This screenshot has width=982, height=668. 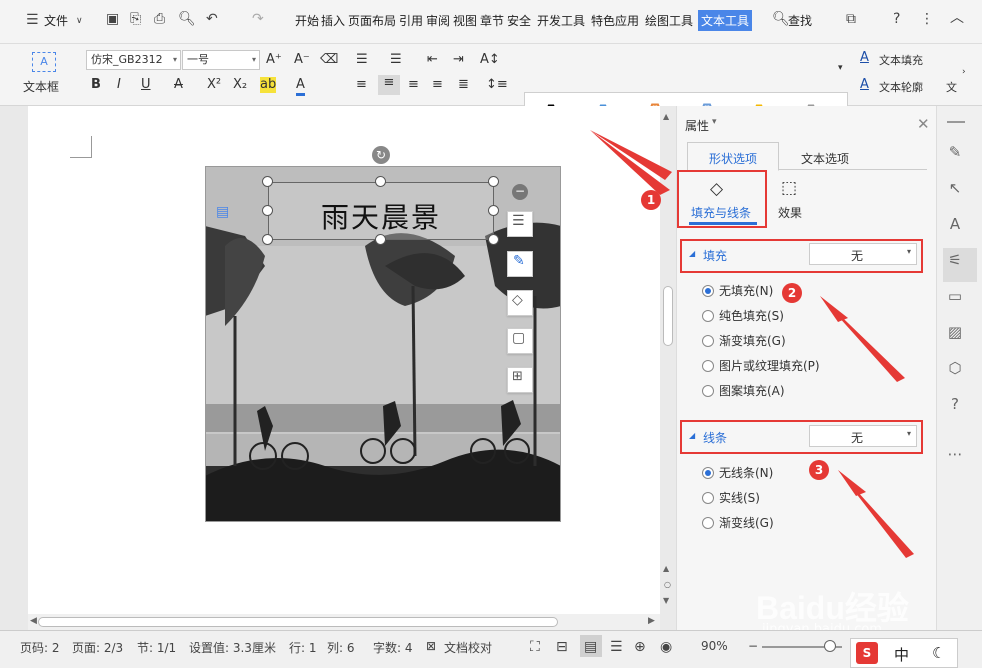 I want to click on horizontal-scrollbar: ◀ ▶, so click(x=344, y=622).